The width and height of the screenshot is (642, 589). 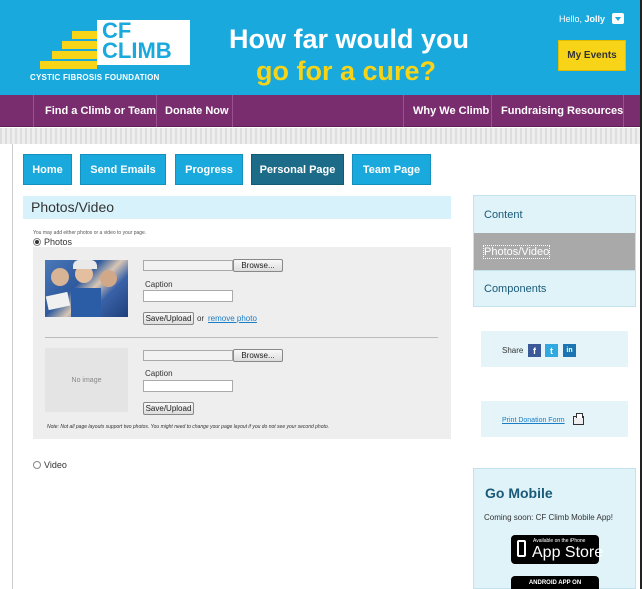 I want to click on slogan-line2: go for a cure?, so click(x=346, y=71).